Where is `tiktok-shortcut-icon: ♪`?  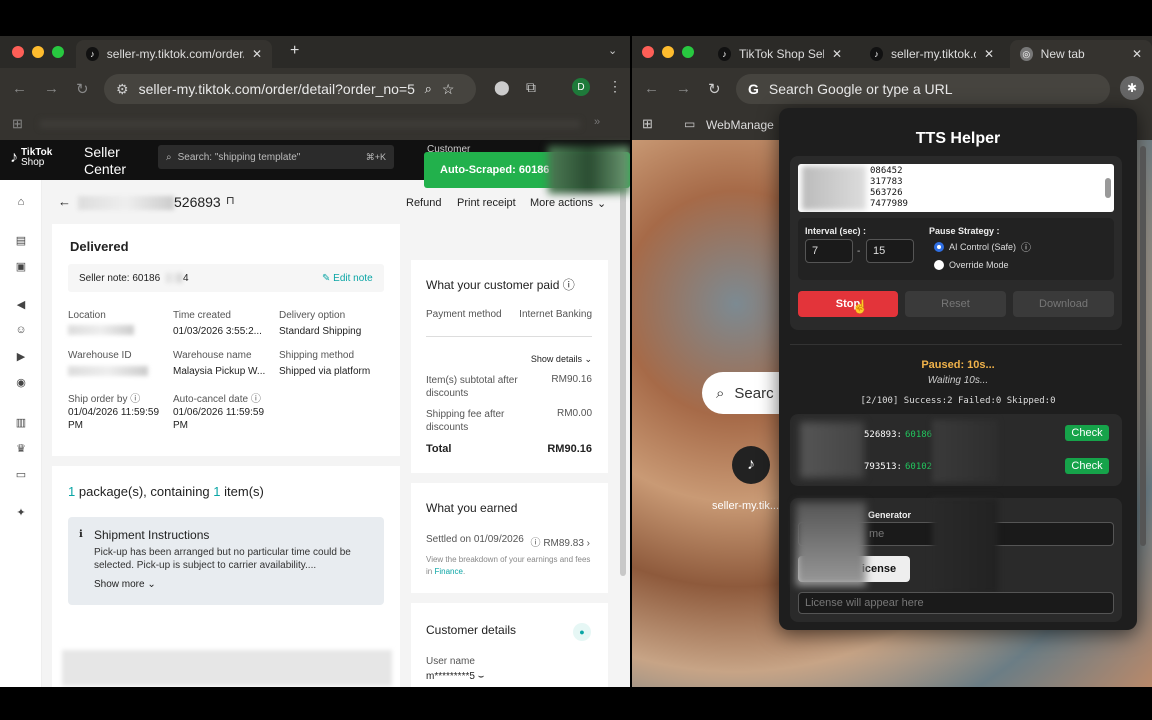
tiktok-shortcut-icon: ♪ is located at coordinates (751, 465).